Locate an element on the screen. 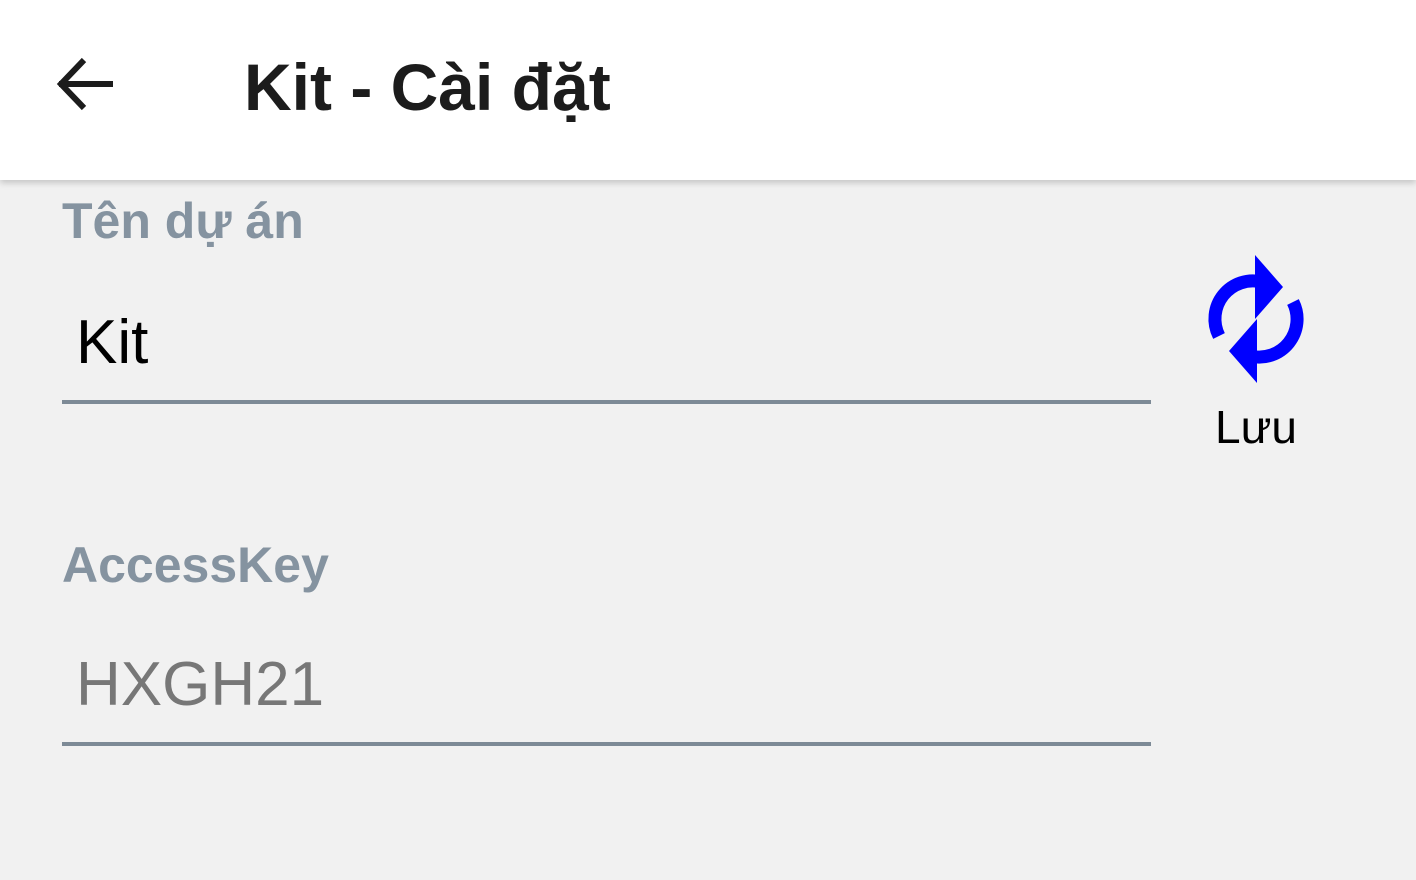 Image resolution: width=1416 pixels, height=880 pixels. arrow-left-icon is located at coordinates (84, 84).